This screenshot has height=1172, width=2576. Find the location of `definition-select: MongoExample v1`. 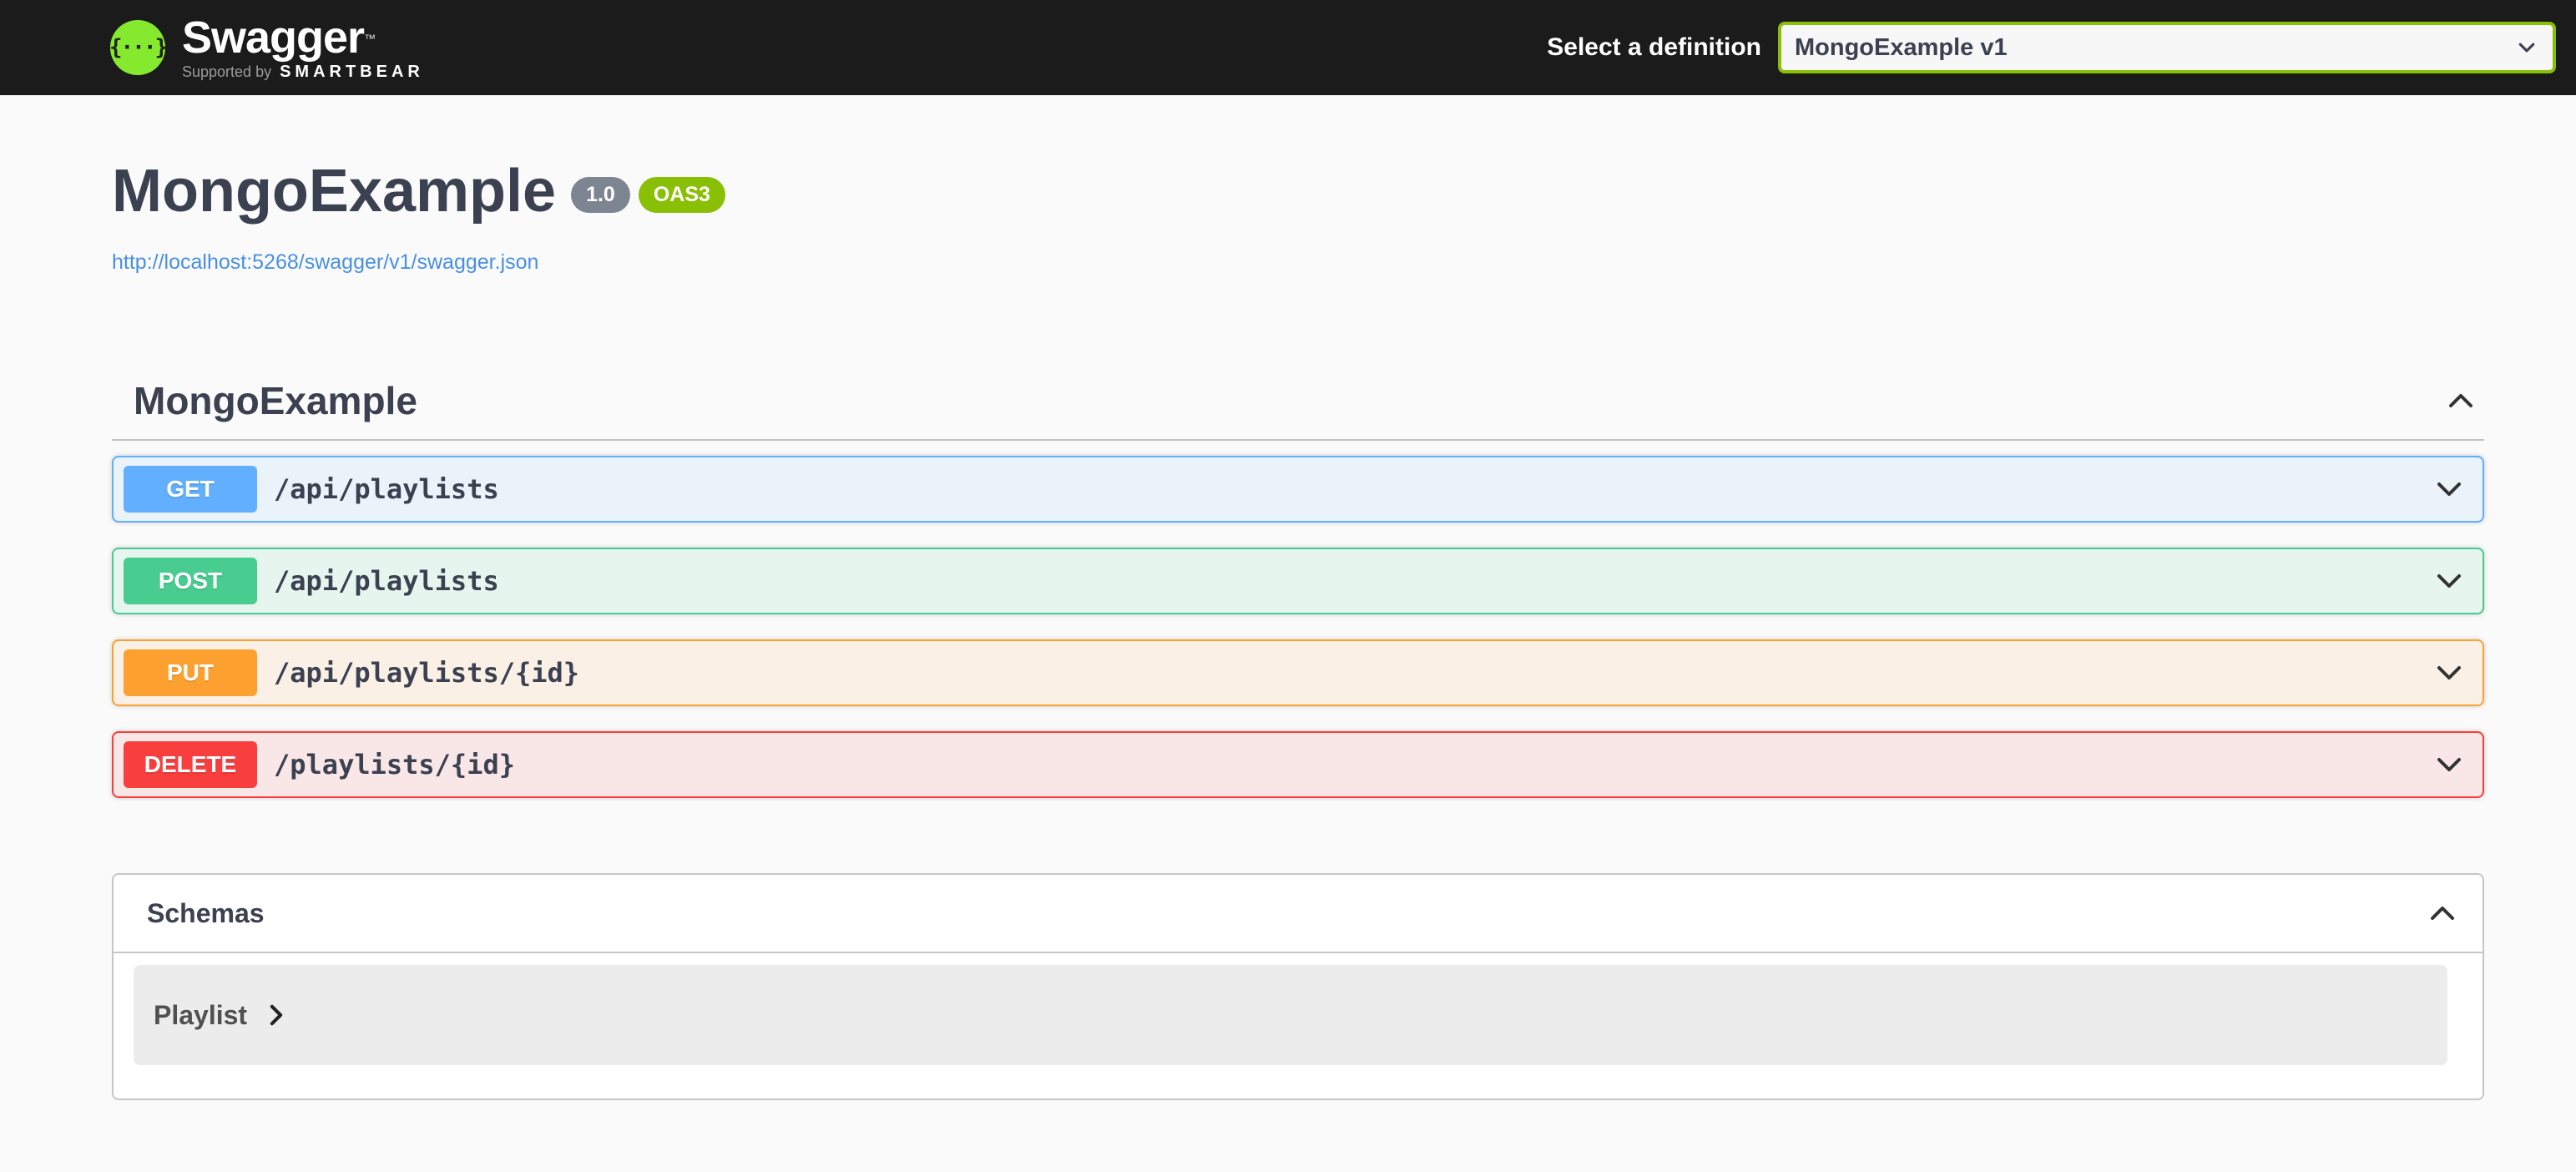

definition-select: MongoExample v1 is located at coordinates (2167, 47).